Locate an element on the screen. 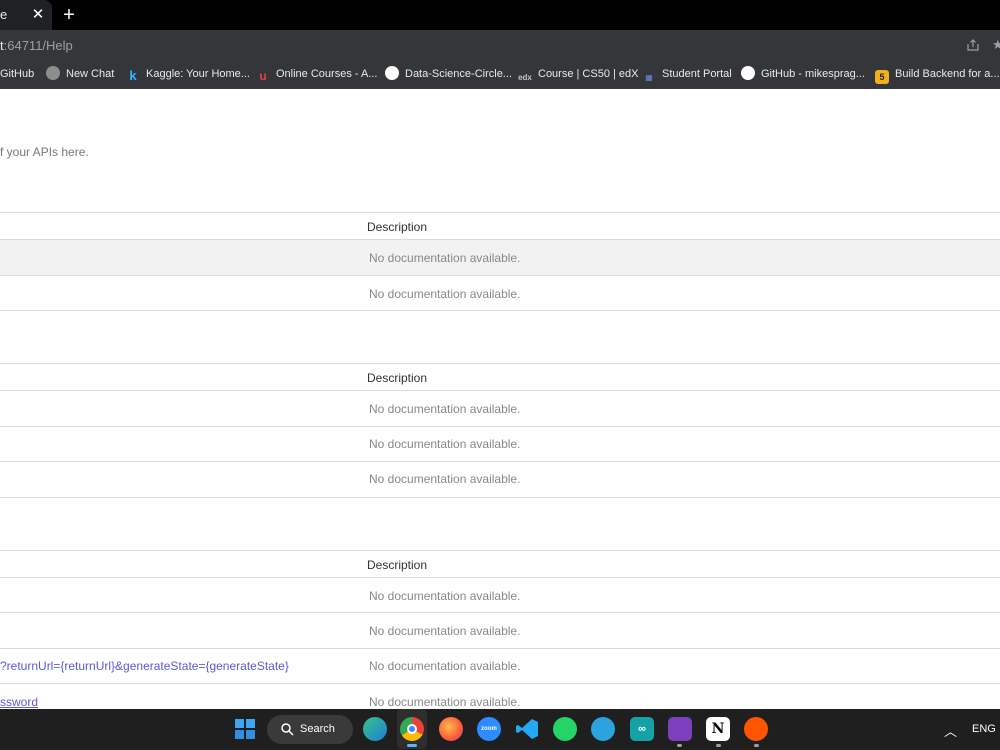 The width and height of the screenshot is (1000, 750). visual-studio-icon is located at coordinates (680, 729).